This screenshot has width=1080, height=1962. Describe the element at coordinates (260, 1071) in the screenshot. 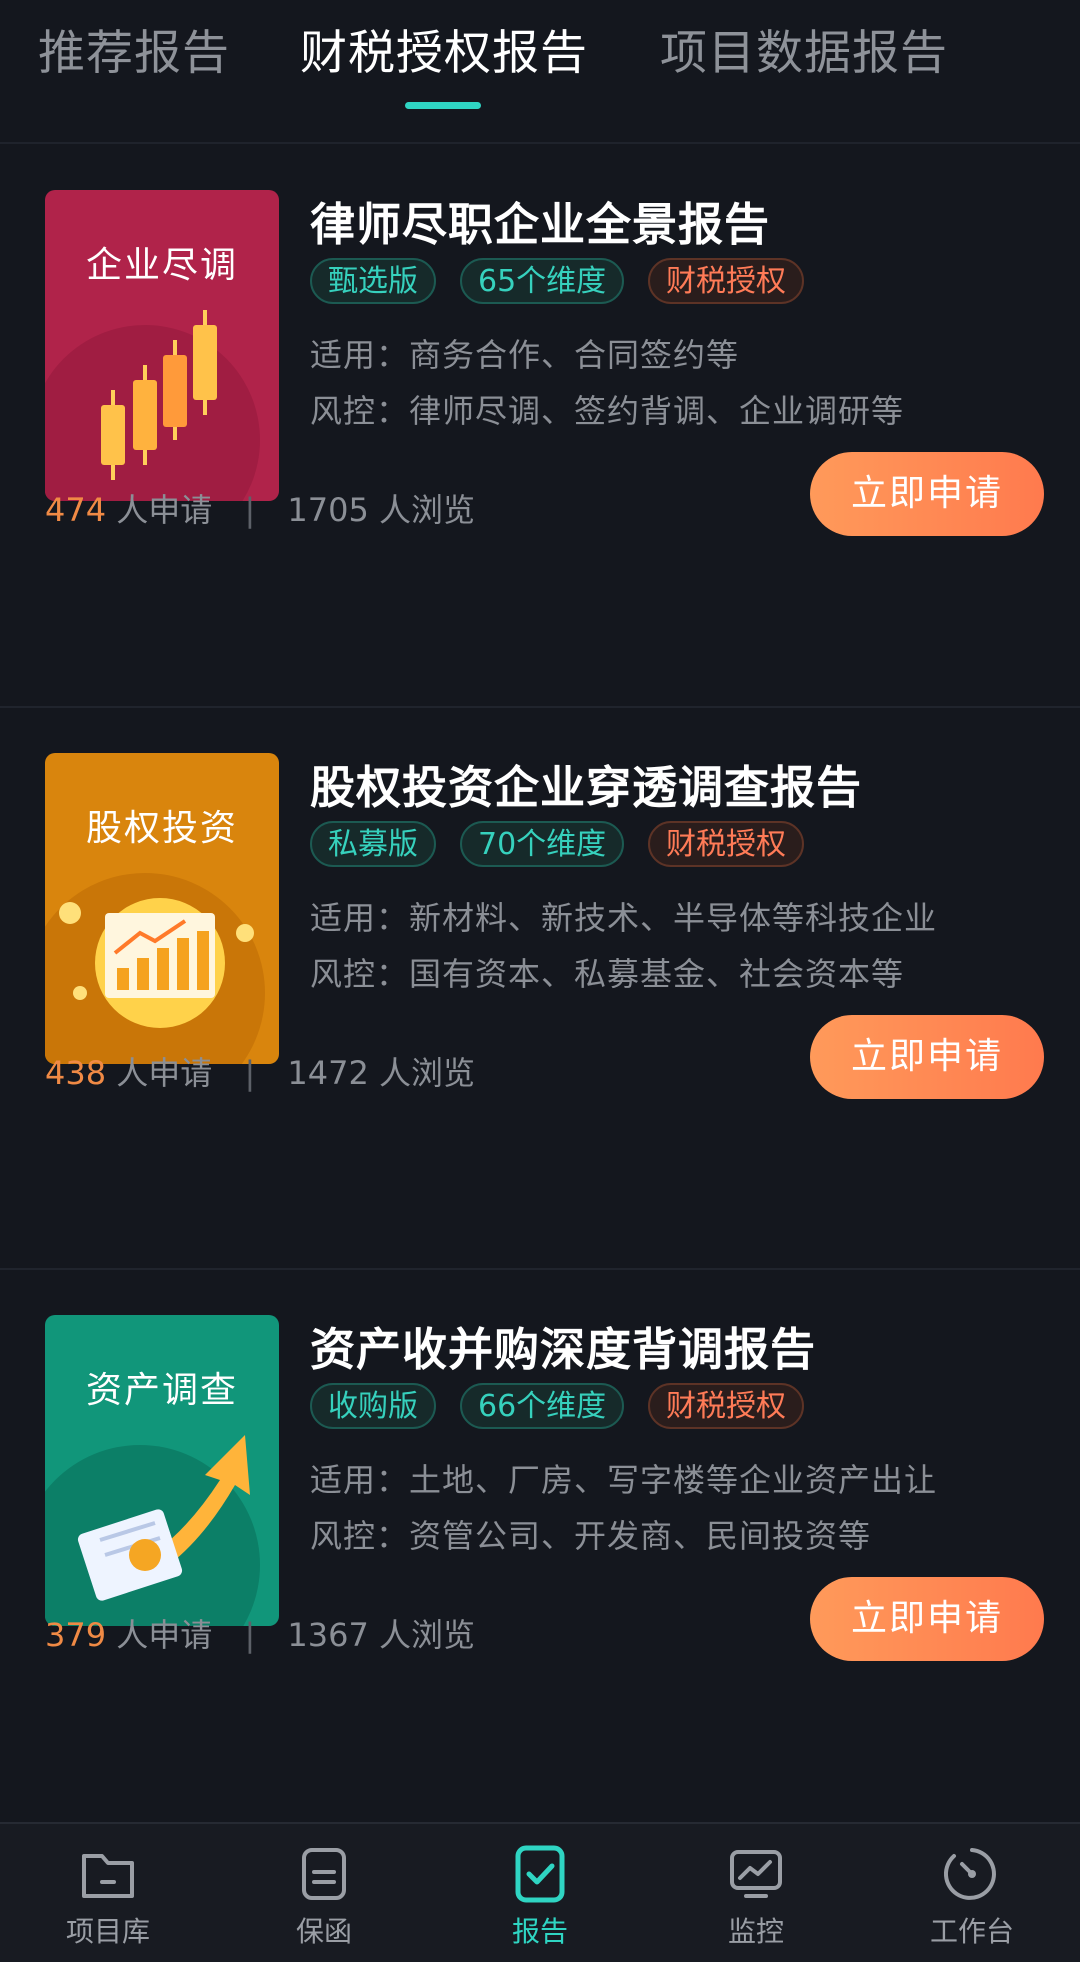

I see `card-stats: 438 人申请 | 1472 人浏览` at that location.